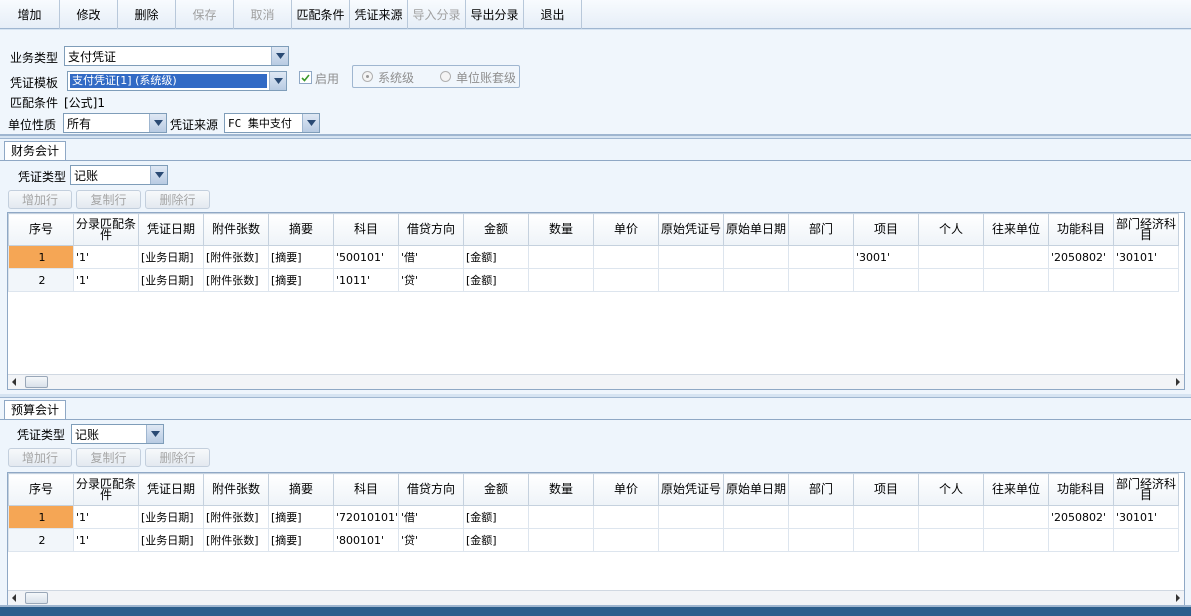 The image size is (1191, 616). What do you see at coordinates (177, 199) in the screenshot?
I see `finance-delete-row-button: 删除行` at bounding box center [177, 199].